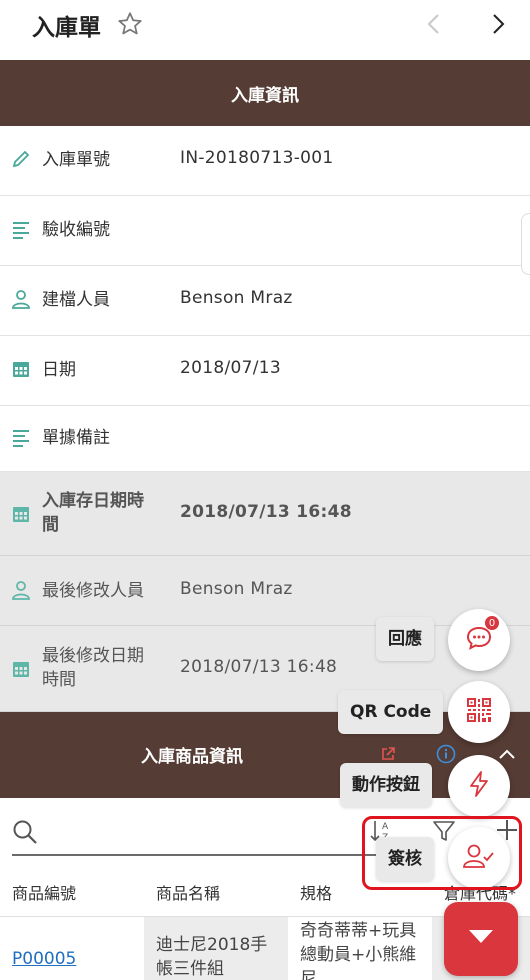 The height and width of the screenshot is (980, 530). What do you see at coordinates (498, 26) in the screenshot?
I see `chevron-right-icon` at bounding box center [498, 26].